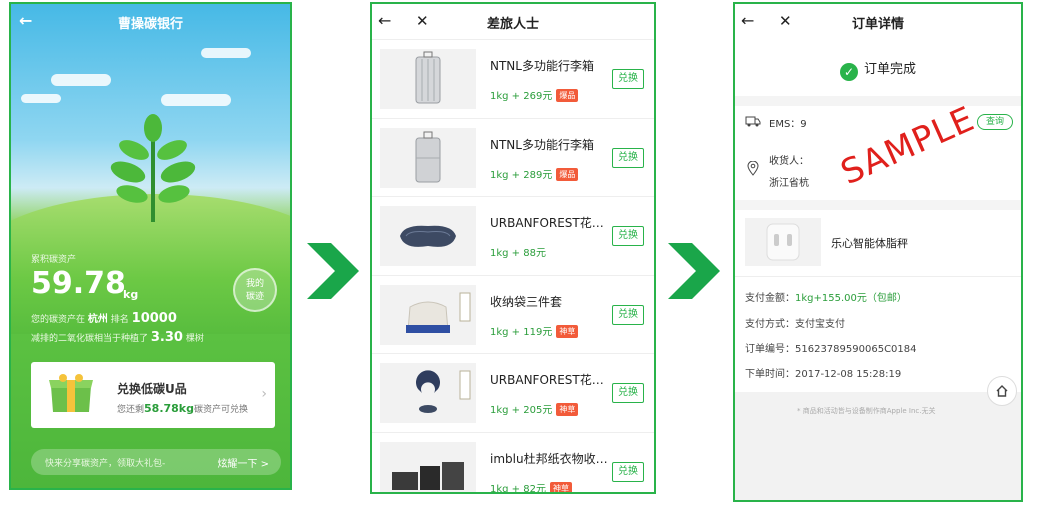 The height and width of the screenshot is (508, 1039). Describe the element at coordinates (58, 320) in the screenshot. I see `rank-prefix: 您的碳资产在` at that location.